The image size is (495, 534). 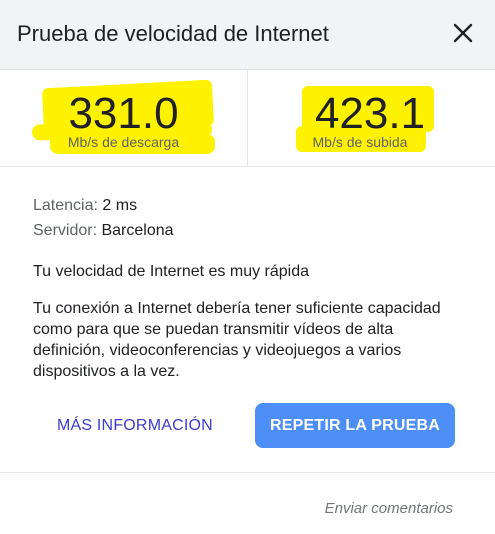 What do you see at coordinates (360, 142) in the screenshot?
I see `upload-unit: Mb/s de subida` at bounding box center [360, 142].